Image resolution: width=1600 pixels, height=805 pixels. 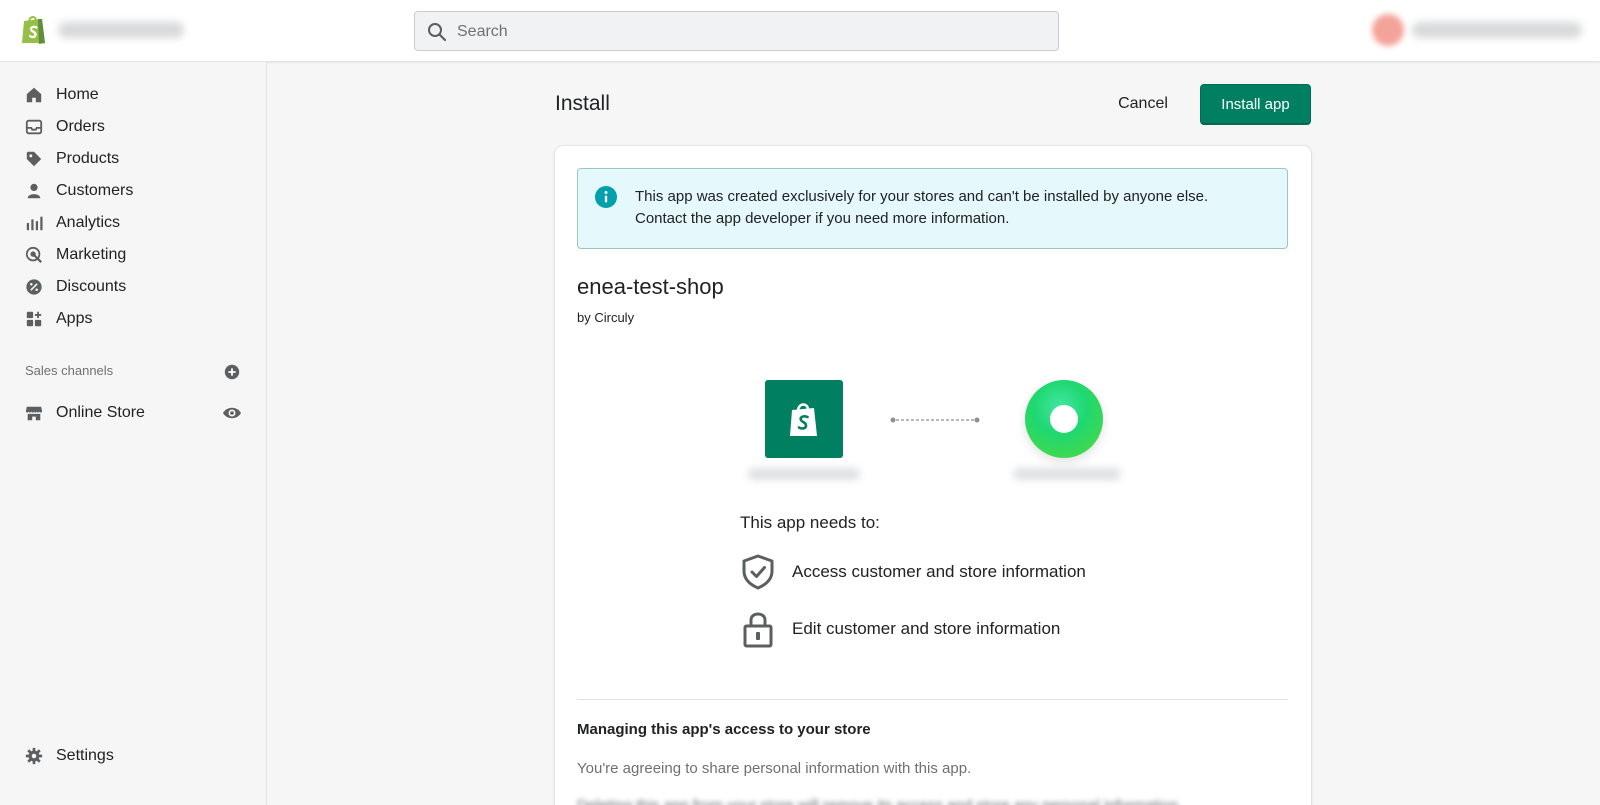 I want to click on sidebar-item-online-store: Online Store, so click(x=134, y=413).